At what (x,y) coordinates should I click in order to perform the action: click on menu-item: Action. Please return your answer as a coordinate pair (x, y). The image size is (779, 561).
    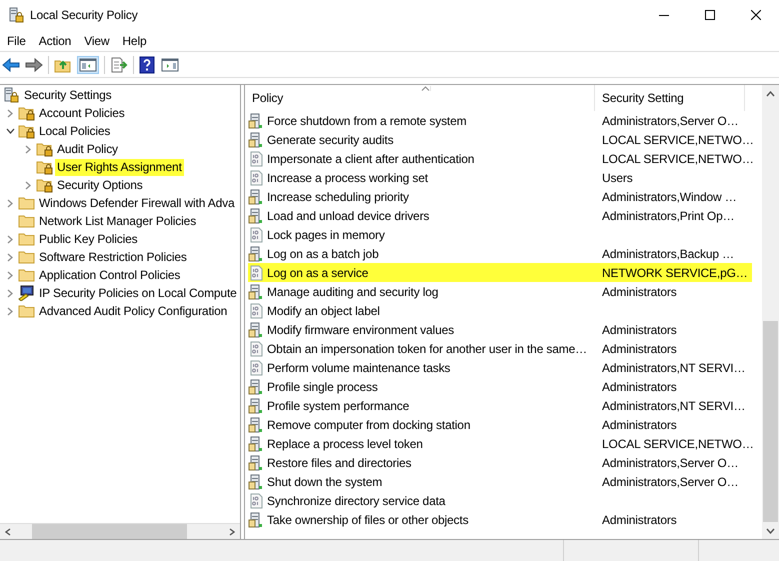
    Looking at the image, I should click on (55, 41).